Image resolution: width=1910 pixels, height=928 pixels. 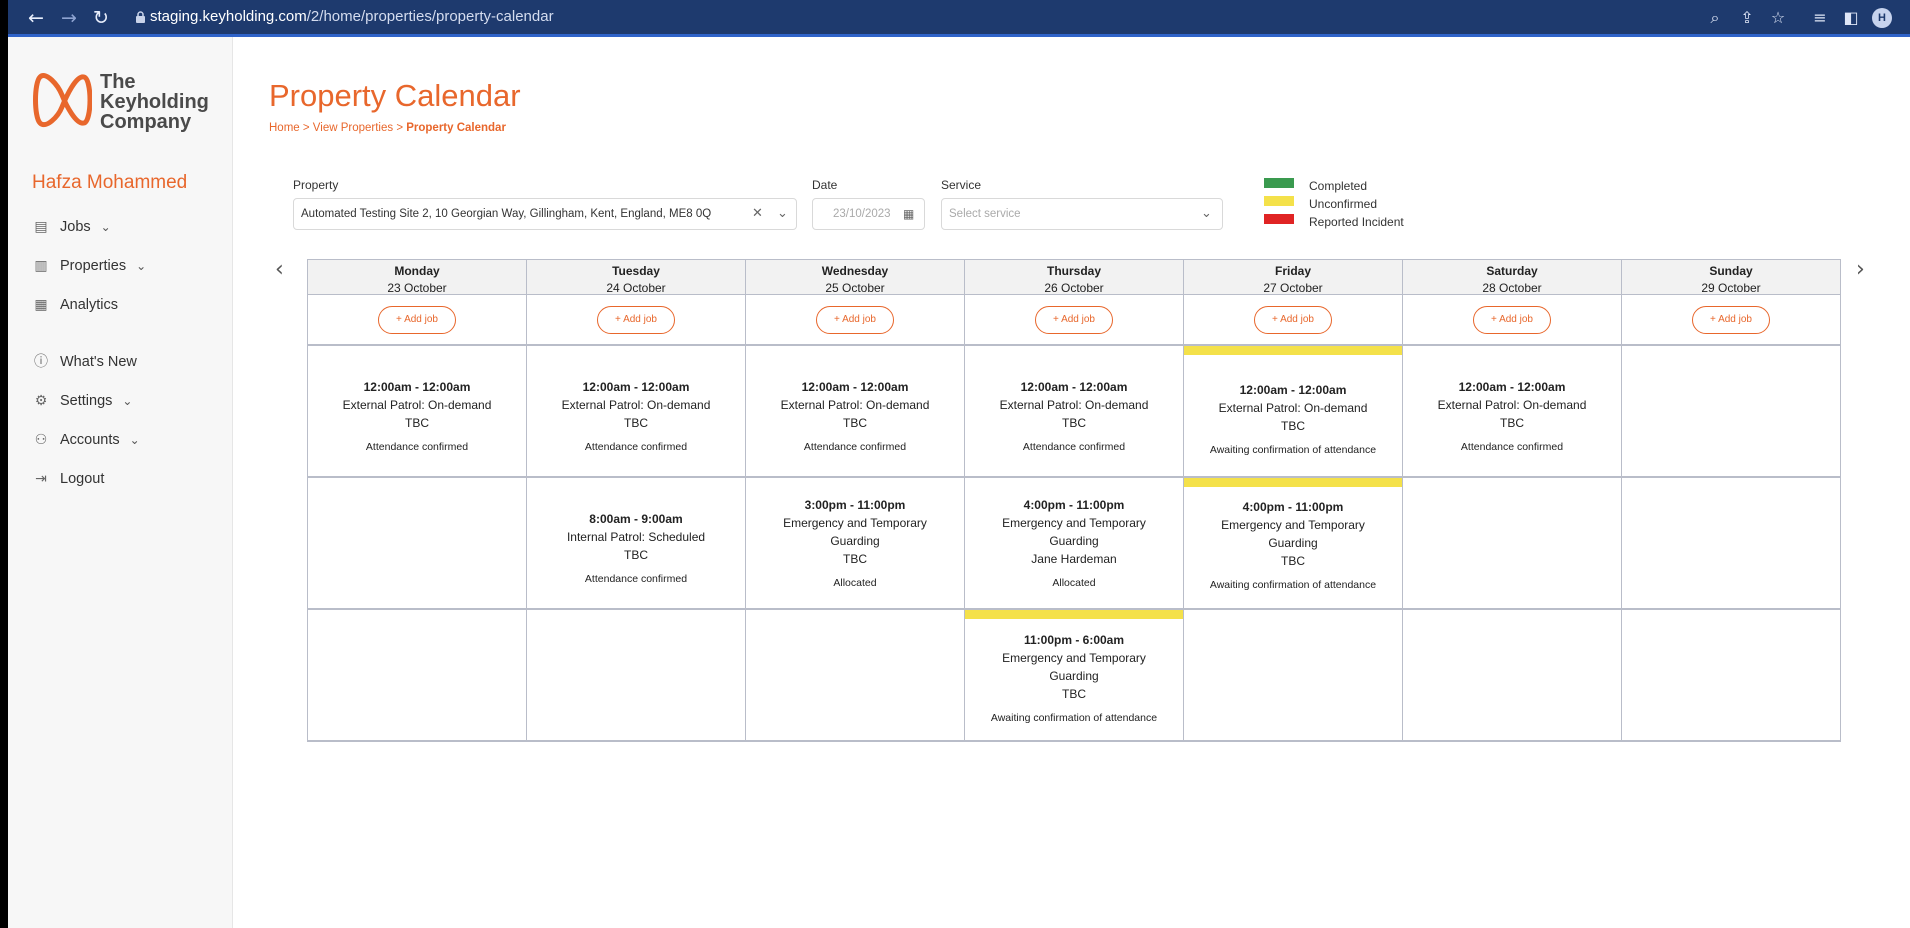 I want to click on day-header: Saturday 28 October, so click(x=1512, y=277).